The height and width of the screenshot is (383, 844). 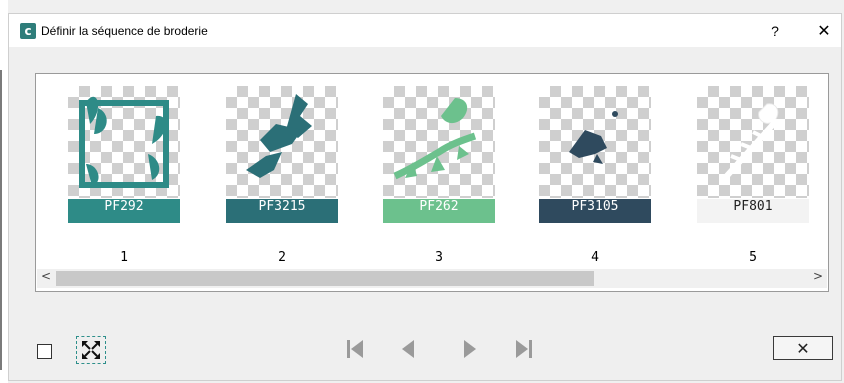 What do you see at coordinates (824, 31) in the screenshot?
I see `close-button: ✕` at bounding box center [824, 31].